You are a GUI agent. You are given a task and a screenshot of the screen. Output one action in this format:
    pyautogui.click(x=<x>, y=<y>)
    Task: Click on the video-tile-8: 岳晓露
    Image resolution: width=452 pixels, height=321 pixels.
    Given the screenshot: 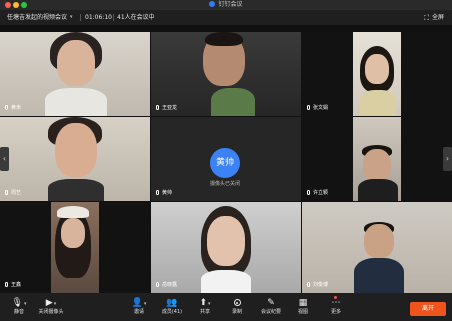 What is the action you would take?
    pyautogui.click(x=226, y=247)
    